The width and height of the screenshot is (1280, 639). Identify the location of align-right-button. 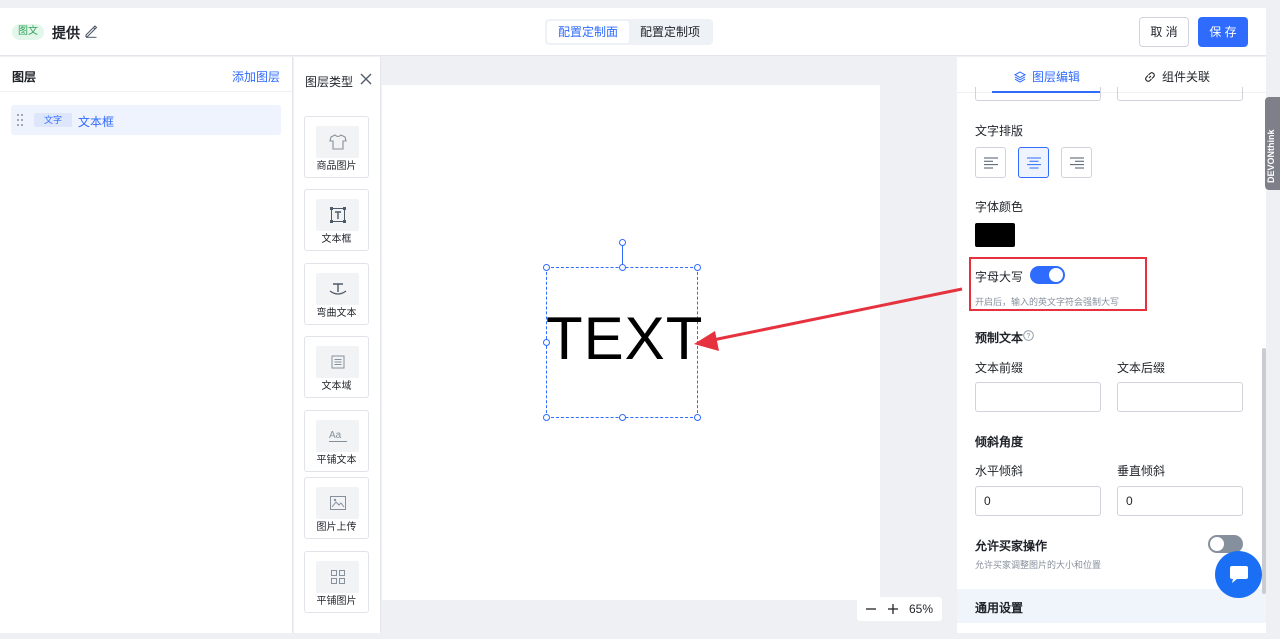
(1076, 162).